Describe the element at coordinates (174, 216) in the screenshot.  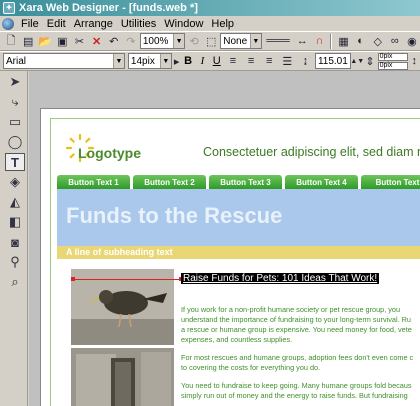
I see `hero-title: Funds to the Rescue` at that location.